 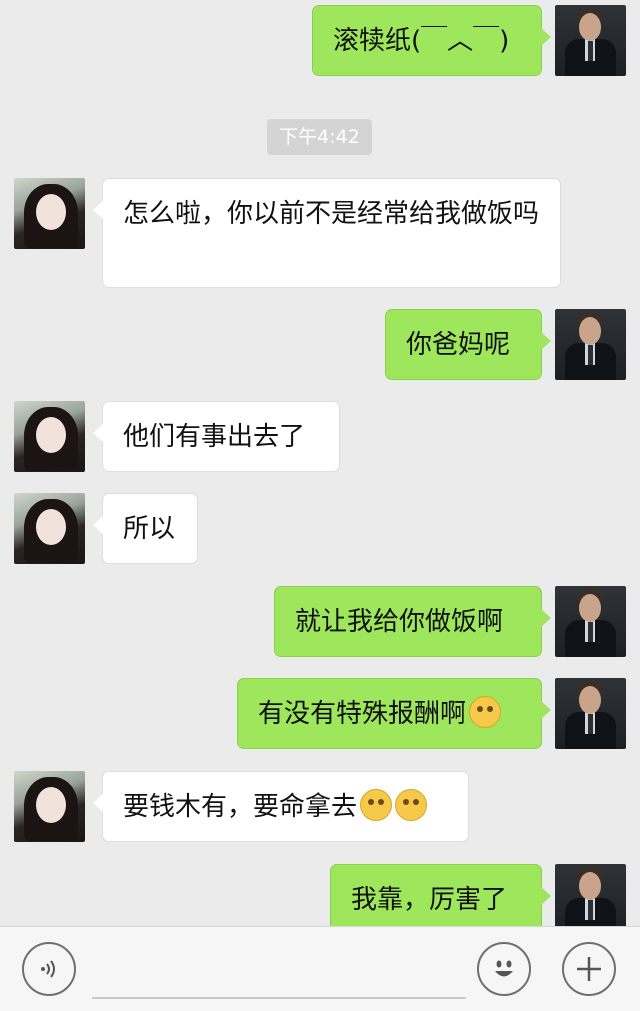 I want to click on voice-button, so click(x=49, y=969).